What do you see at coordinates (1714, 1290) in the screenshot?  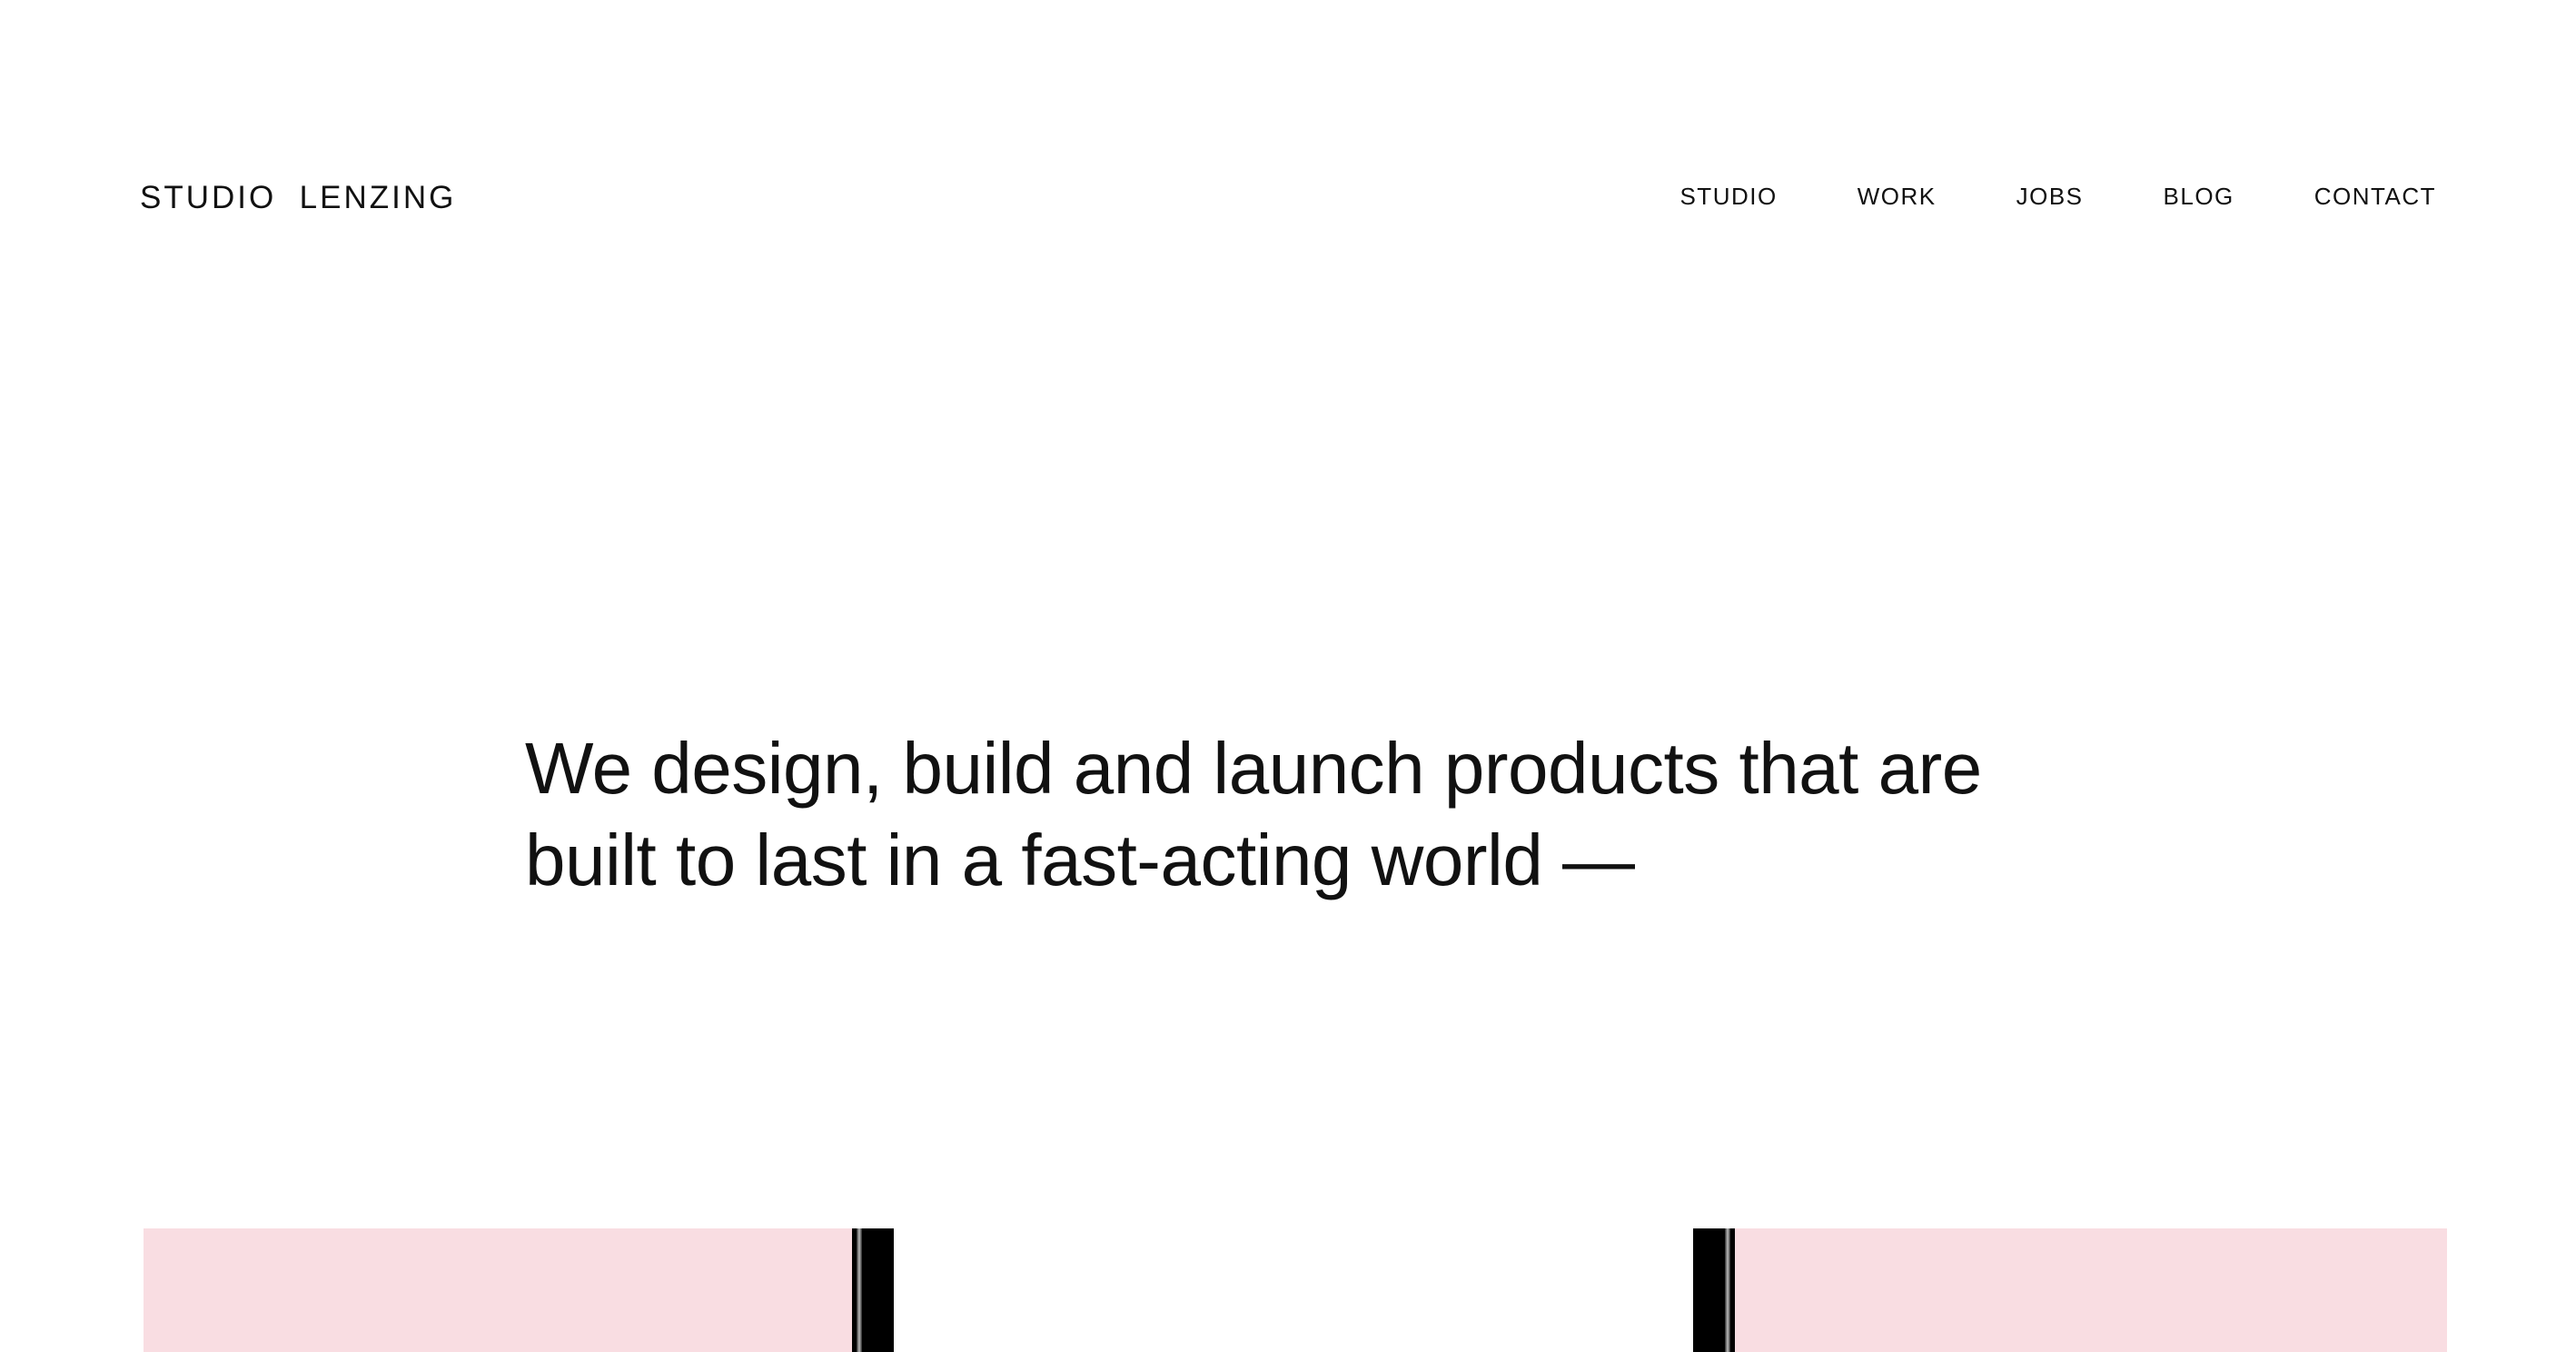 I see `device-edge-right` at bounding box center [1714, 1290].